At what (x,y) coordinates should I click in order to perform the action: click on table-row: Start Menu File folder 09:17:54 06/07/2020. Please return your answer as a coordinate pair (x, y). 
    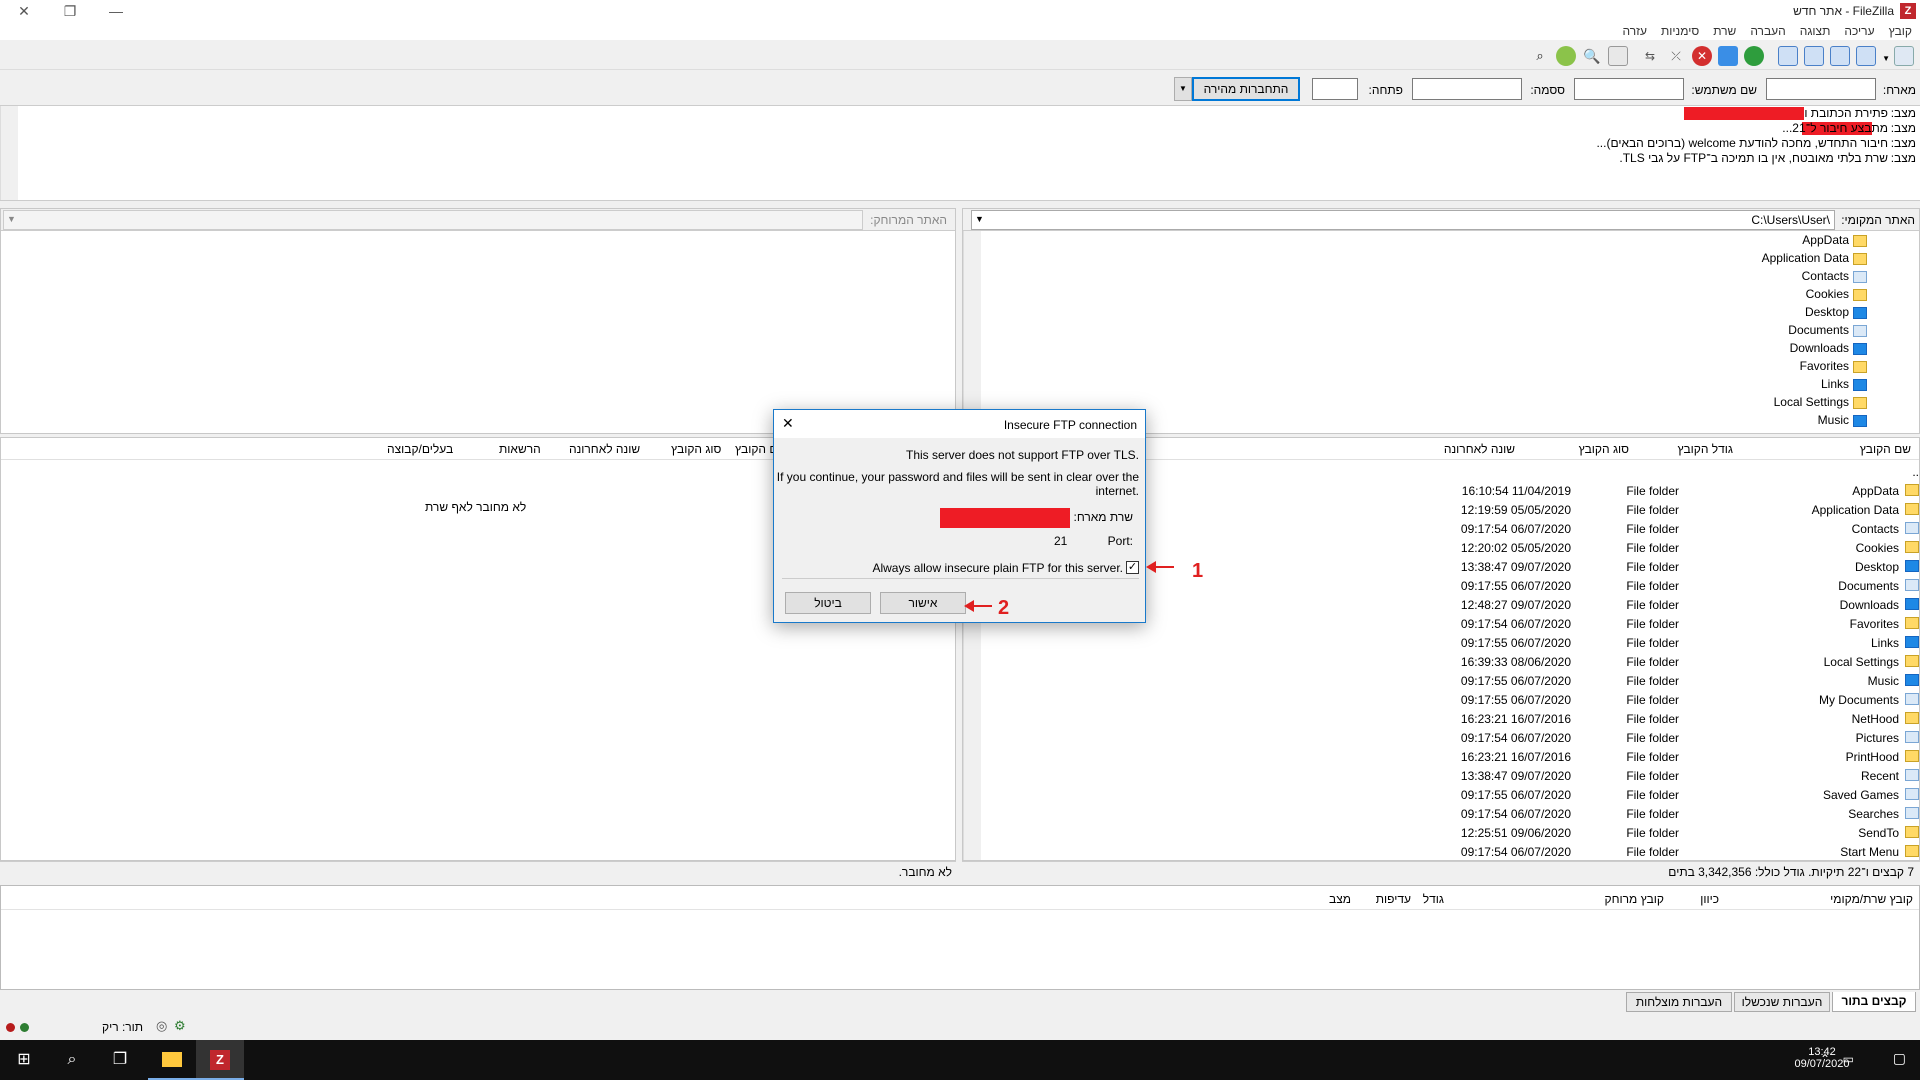
    Looking at the image, I should click on (1450, 851).